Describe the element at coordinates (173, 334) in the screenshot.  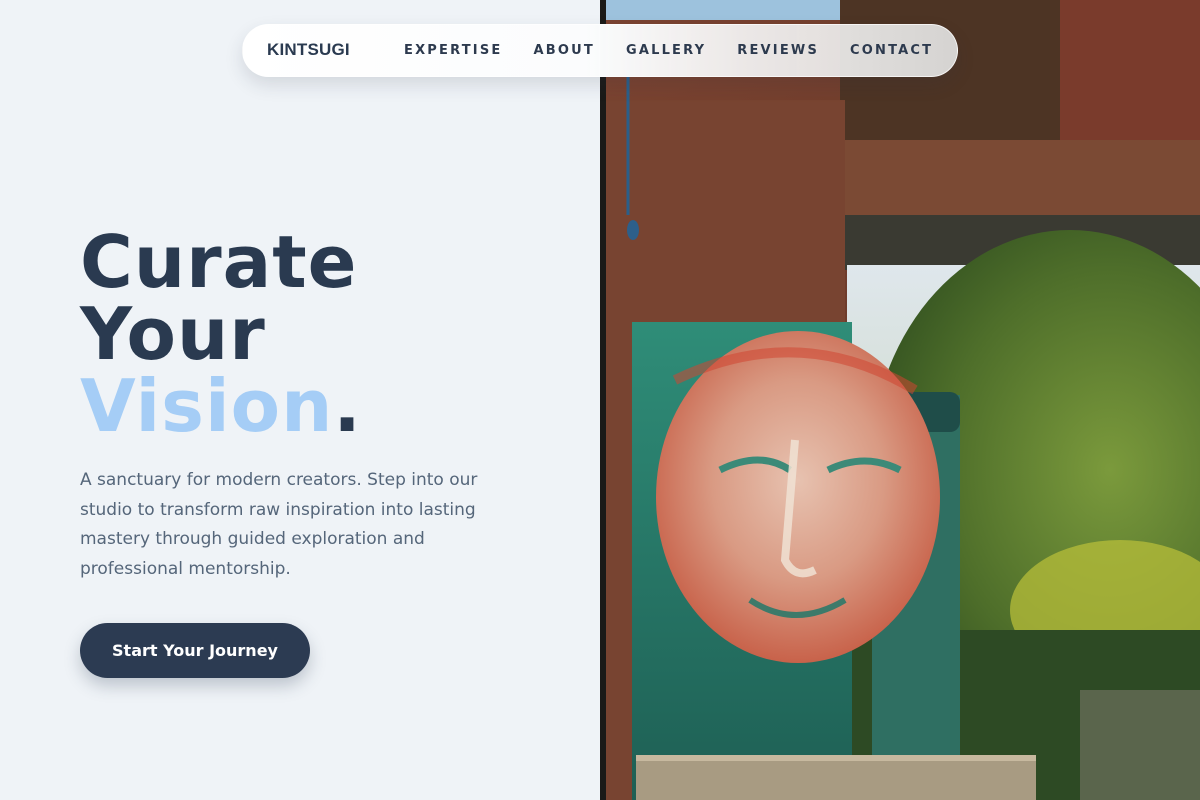
I see `headline-line-2: Your` at that location.